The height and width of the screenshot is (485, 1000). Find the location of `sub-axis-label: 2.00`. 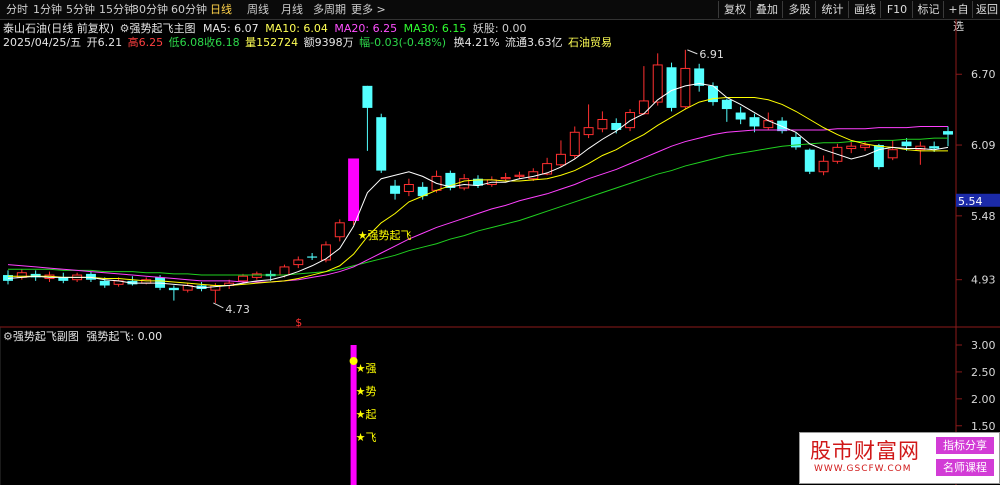

sub-axis-label: 2.00 is located at coordinates (983, 399).